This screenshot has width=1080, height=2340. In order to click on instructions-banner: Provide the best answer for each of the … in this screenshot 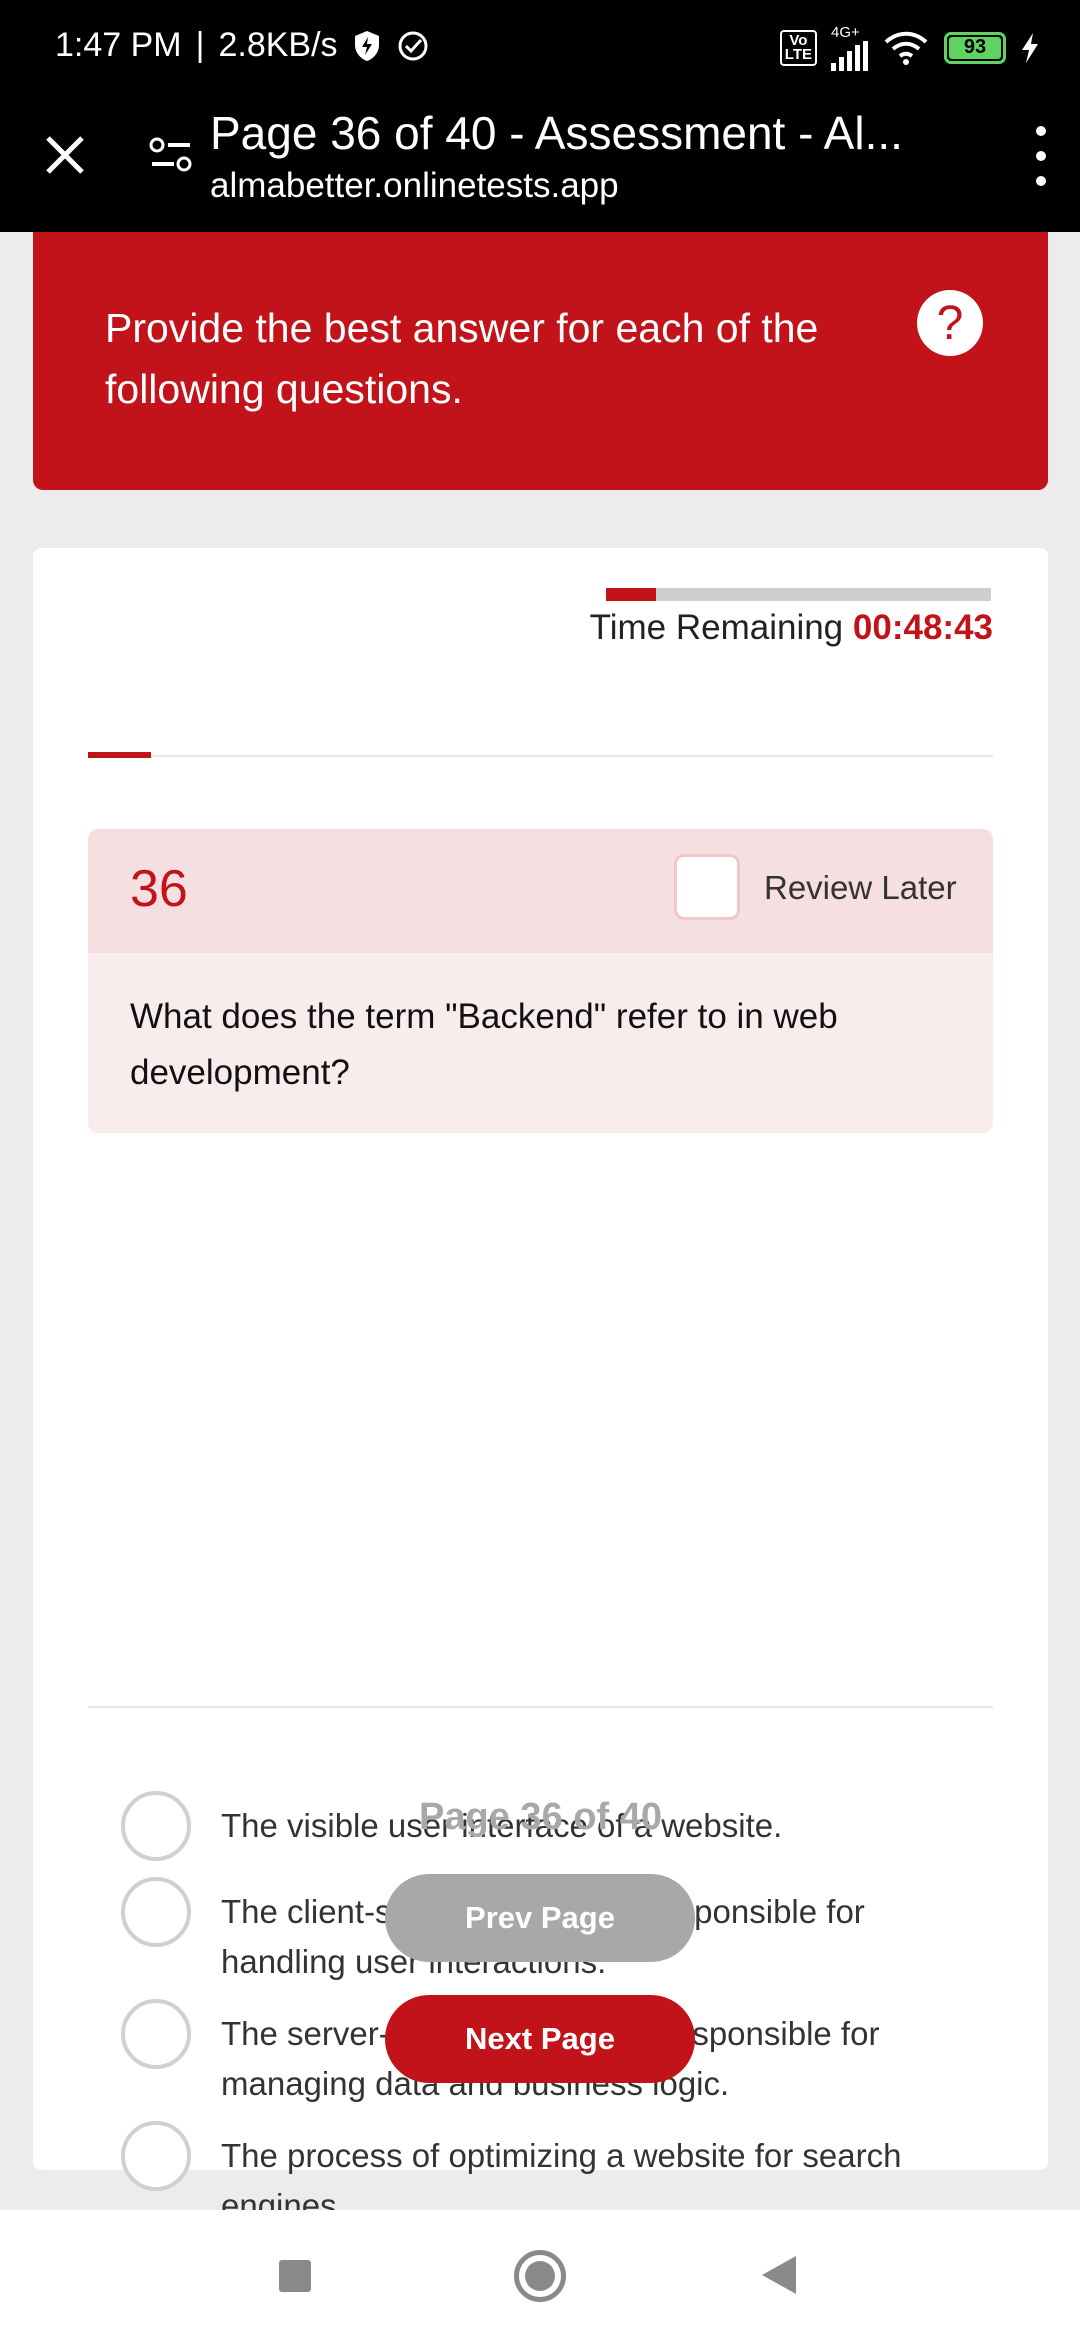, I will do `click(540, 361)`.